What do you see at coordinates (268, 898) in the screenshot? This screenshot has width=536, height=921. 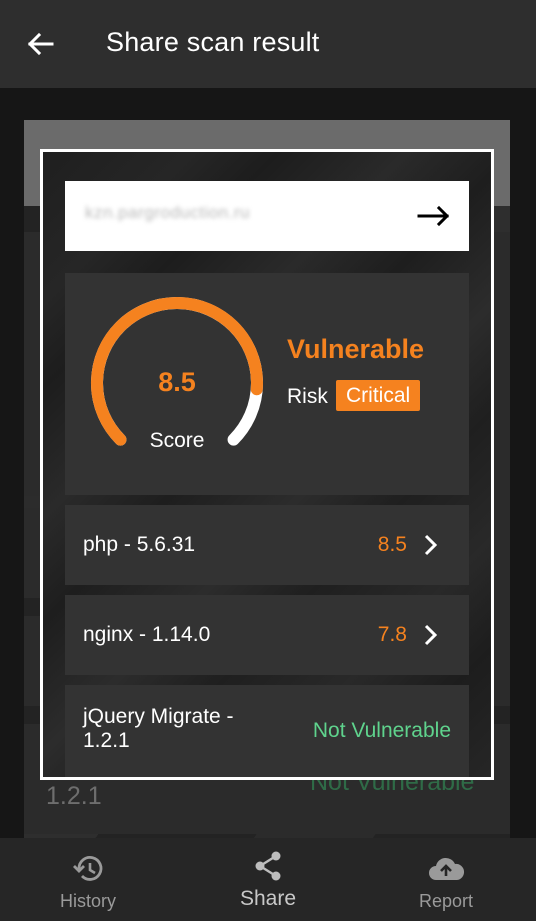 I see `nav-share-label: Share` at bounding box center [268, 898].